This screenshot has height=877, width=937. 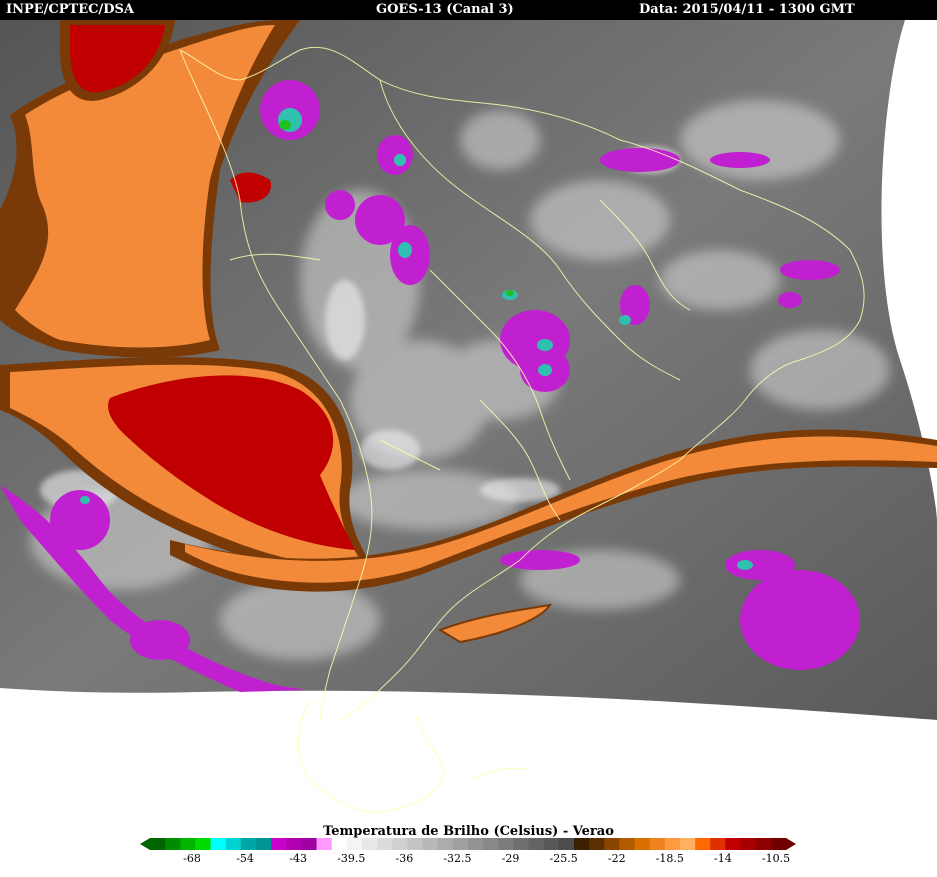 I want to click on legend-title: Temperatura de Brilho (Celsius) - Verao, so click(x=468, y=831).